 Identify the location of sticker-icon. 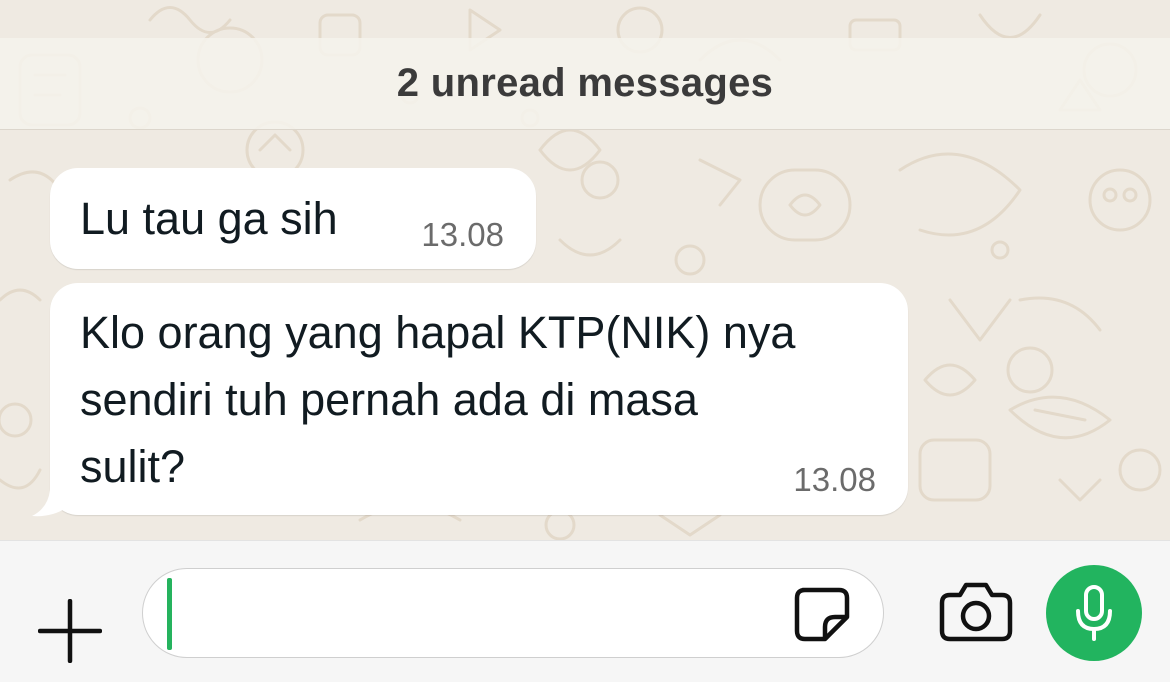
(823, 615).